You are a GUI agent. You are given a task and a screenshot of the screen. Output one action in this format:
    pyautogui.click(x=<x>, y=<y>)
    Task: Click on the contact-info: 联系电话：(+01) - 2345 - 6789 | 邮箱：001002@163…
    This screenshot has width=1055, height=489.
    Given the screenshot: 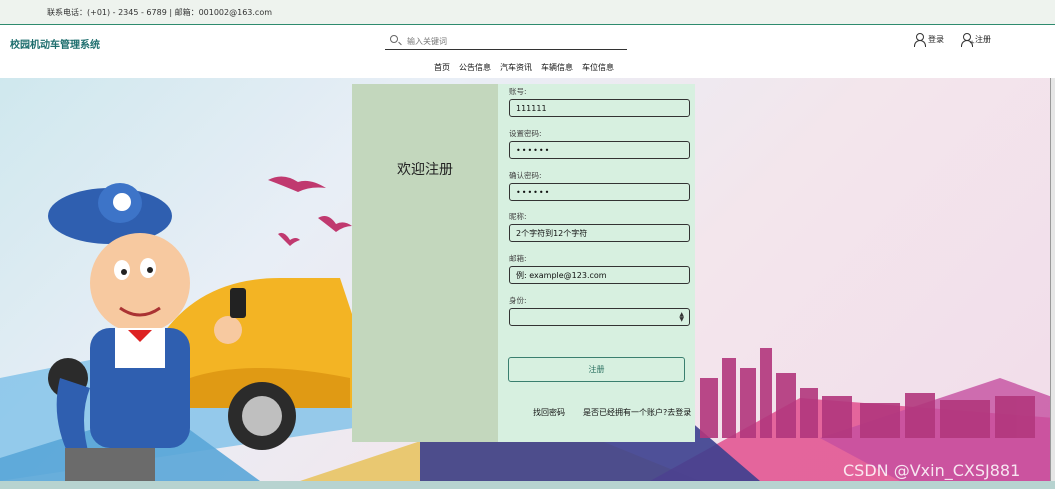 What is the action you would take?
    pyautogui.click(x=160, y=12)
    